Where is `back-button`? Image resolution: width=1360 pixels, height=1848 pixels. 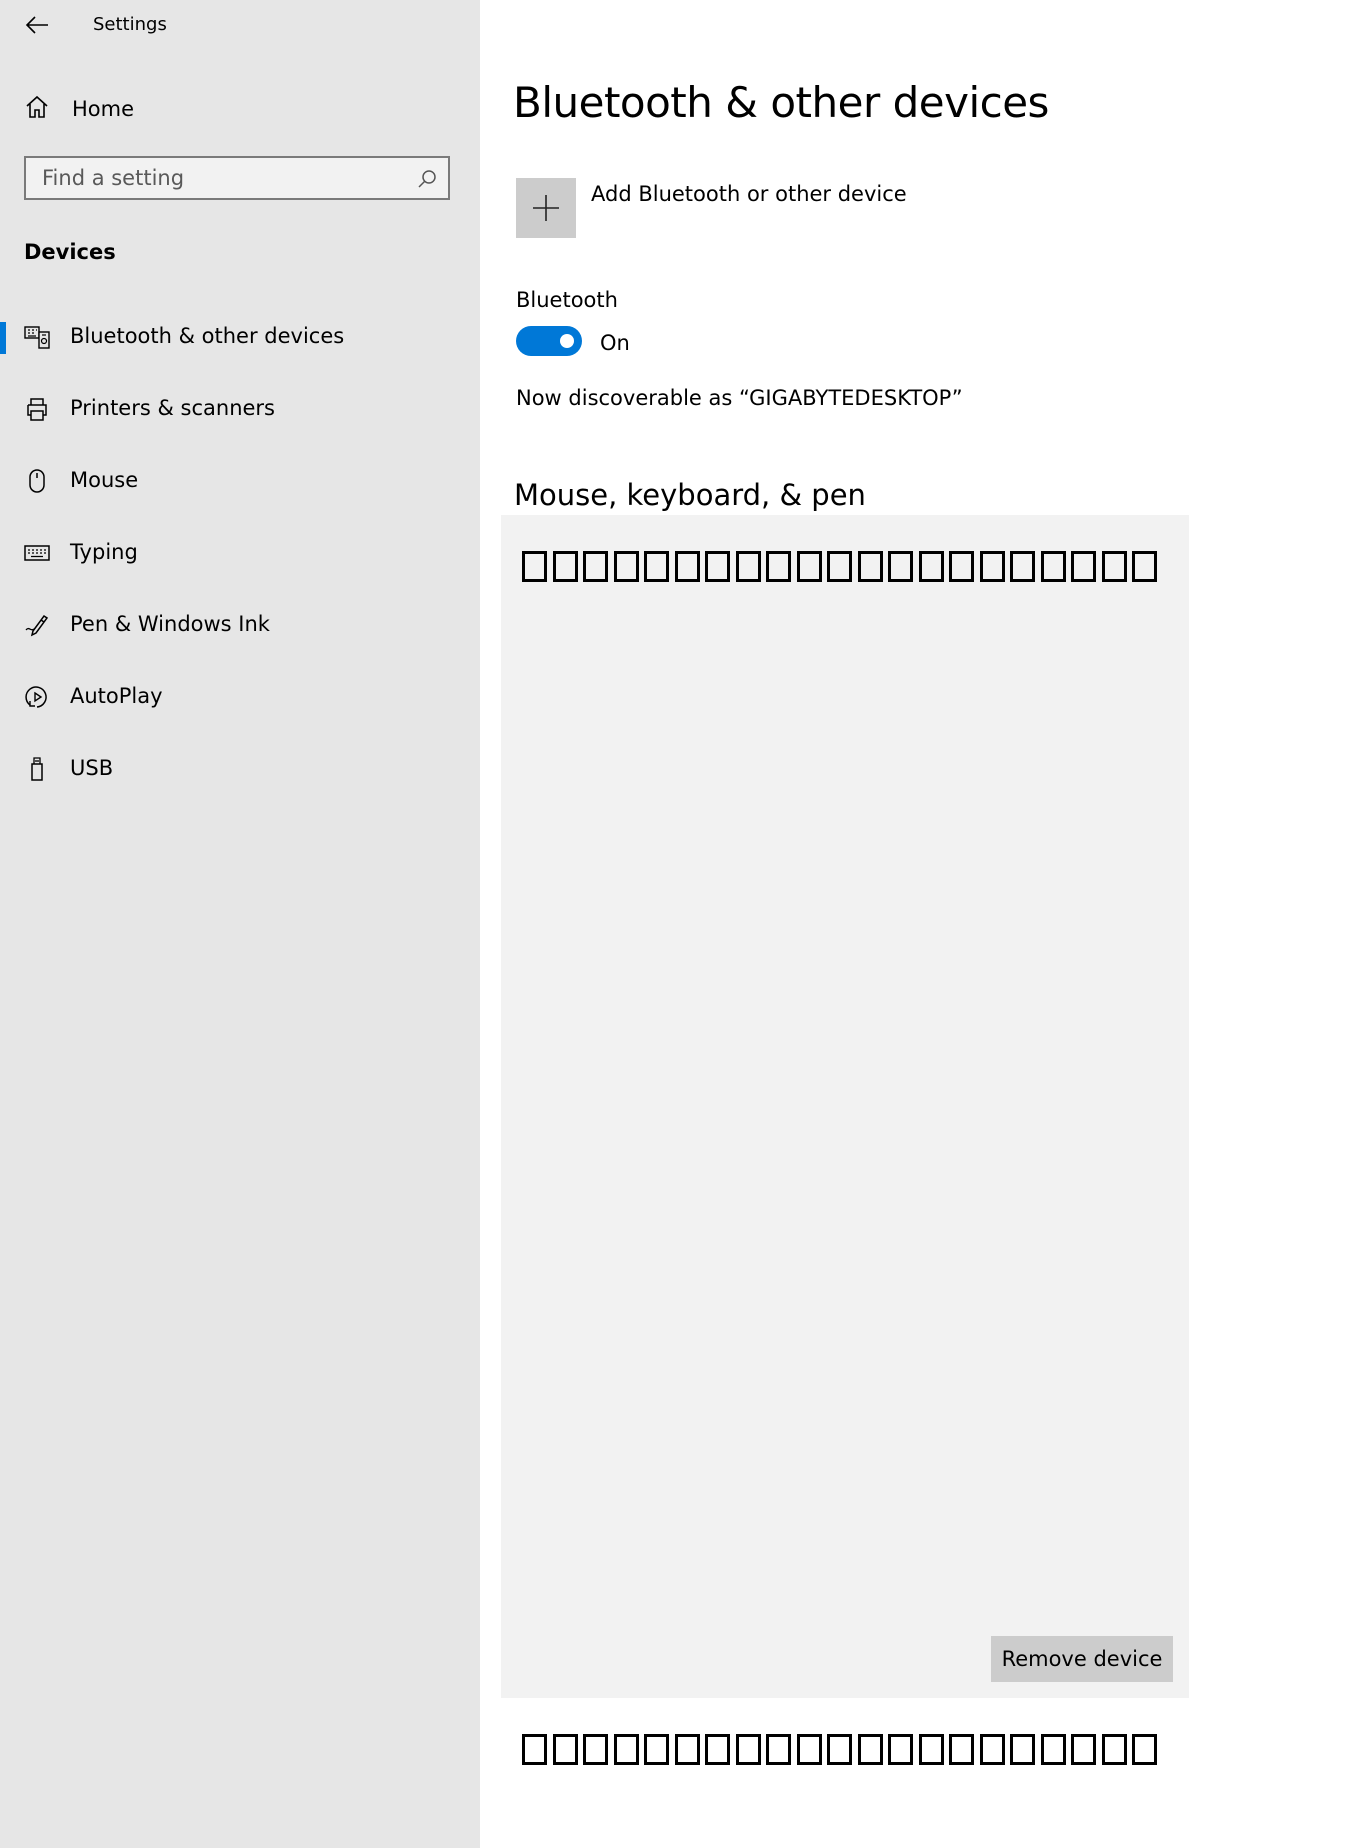 back-button is located at coordinates (37, 25).